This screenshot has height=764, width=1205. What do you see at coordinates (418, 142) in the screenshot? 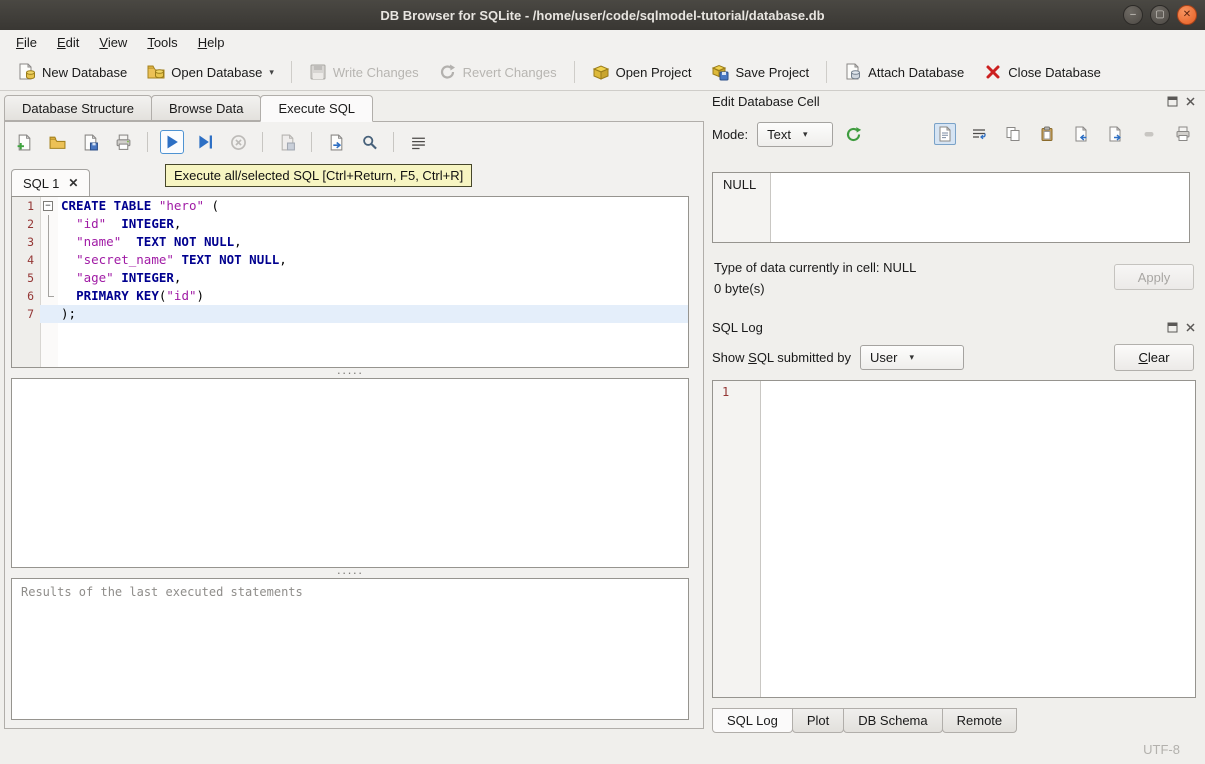
I see `word-wrap-button` at bounding box center [418, 142].